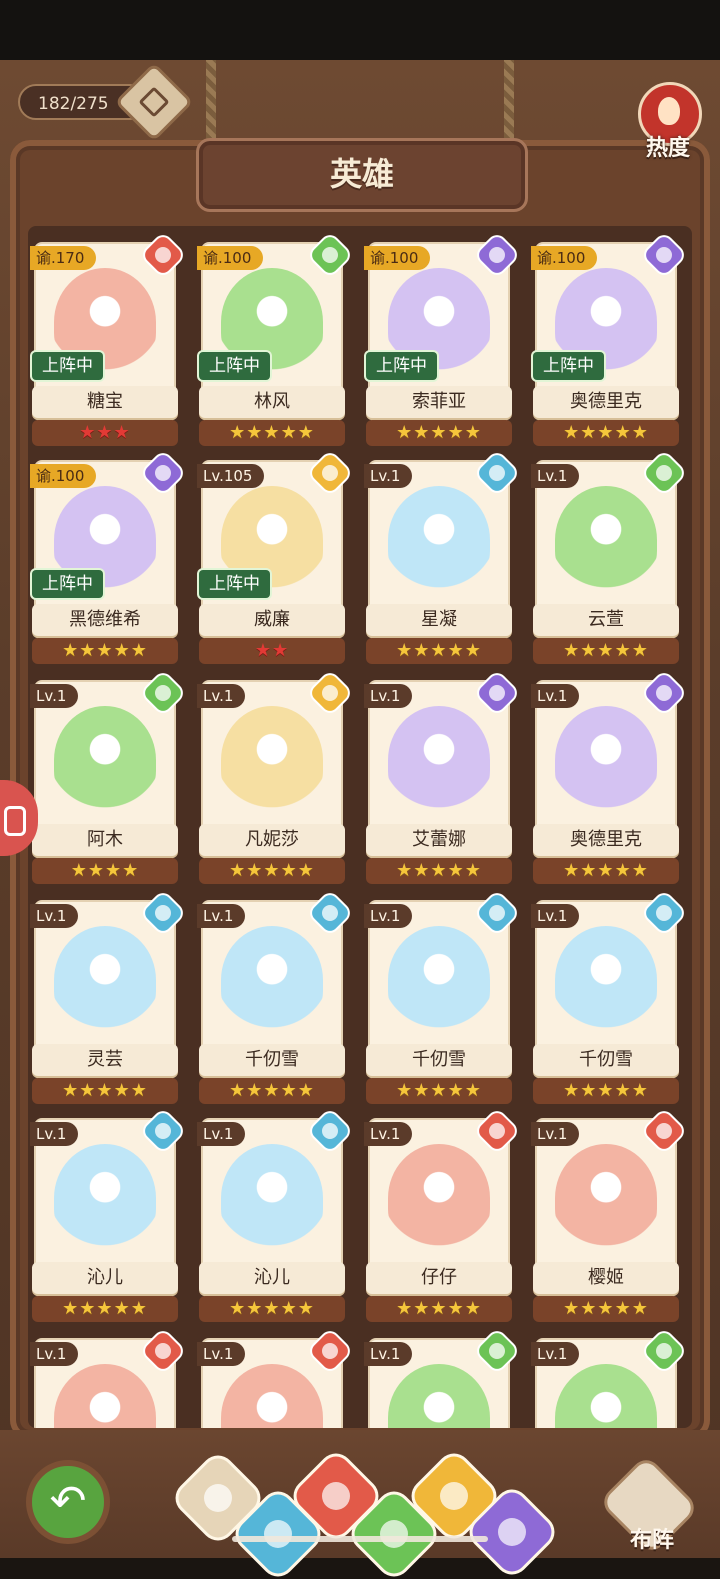  I want to click on hero-card: Lv.1 凡妮莎 ★★★★★, so click(274, 779).